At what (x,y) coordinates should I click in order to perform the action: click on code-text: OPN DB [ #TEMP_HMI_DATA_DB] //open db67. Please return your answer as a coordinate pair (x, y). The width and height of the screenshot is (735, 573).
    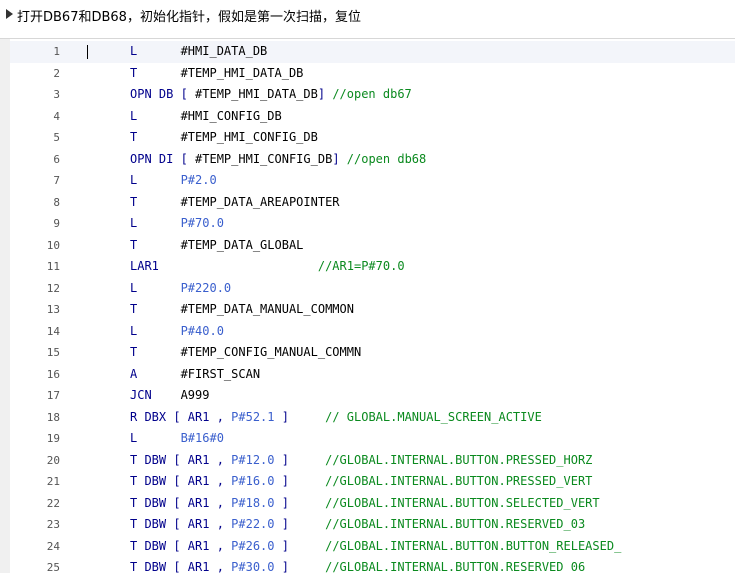
    Looking at the image, I should click on (271, 95).